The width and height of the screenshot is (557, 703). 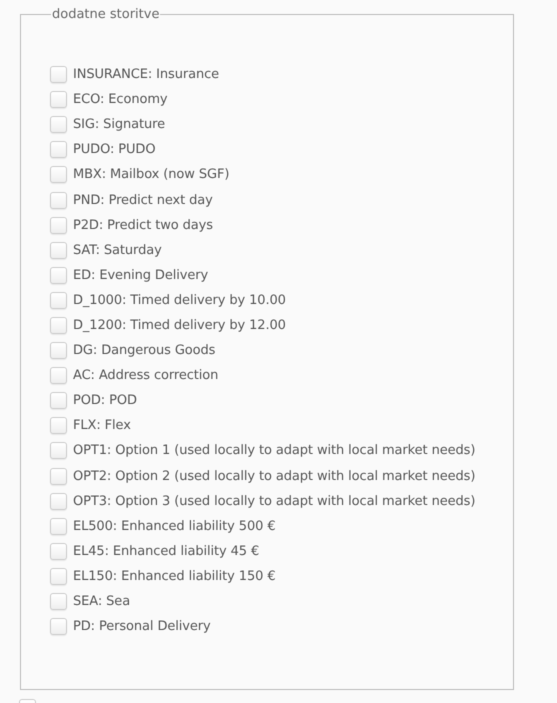 I want to click on option-label: EL500: Enhanced liability 500 €, so click(x=174, y=526).